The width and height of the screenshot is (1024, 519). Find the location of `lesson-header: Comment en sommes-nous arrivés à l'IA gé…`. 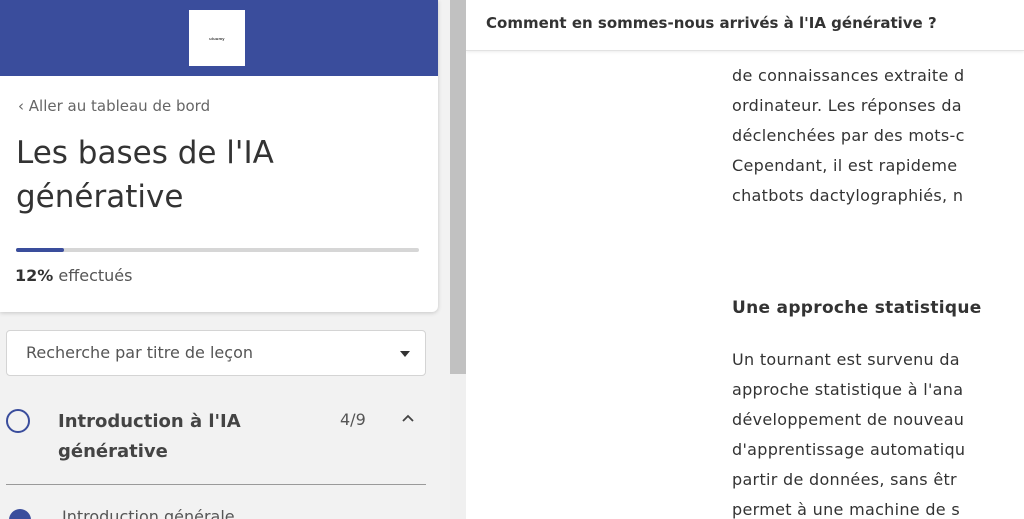

lesson-header: Comment en sommes-nous arrivés à l'IA gé… is located at coordinates (745, 25).